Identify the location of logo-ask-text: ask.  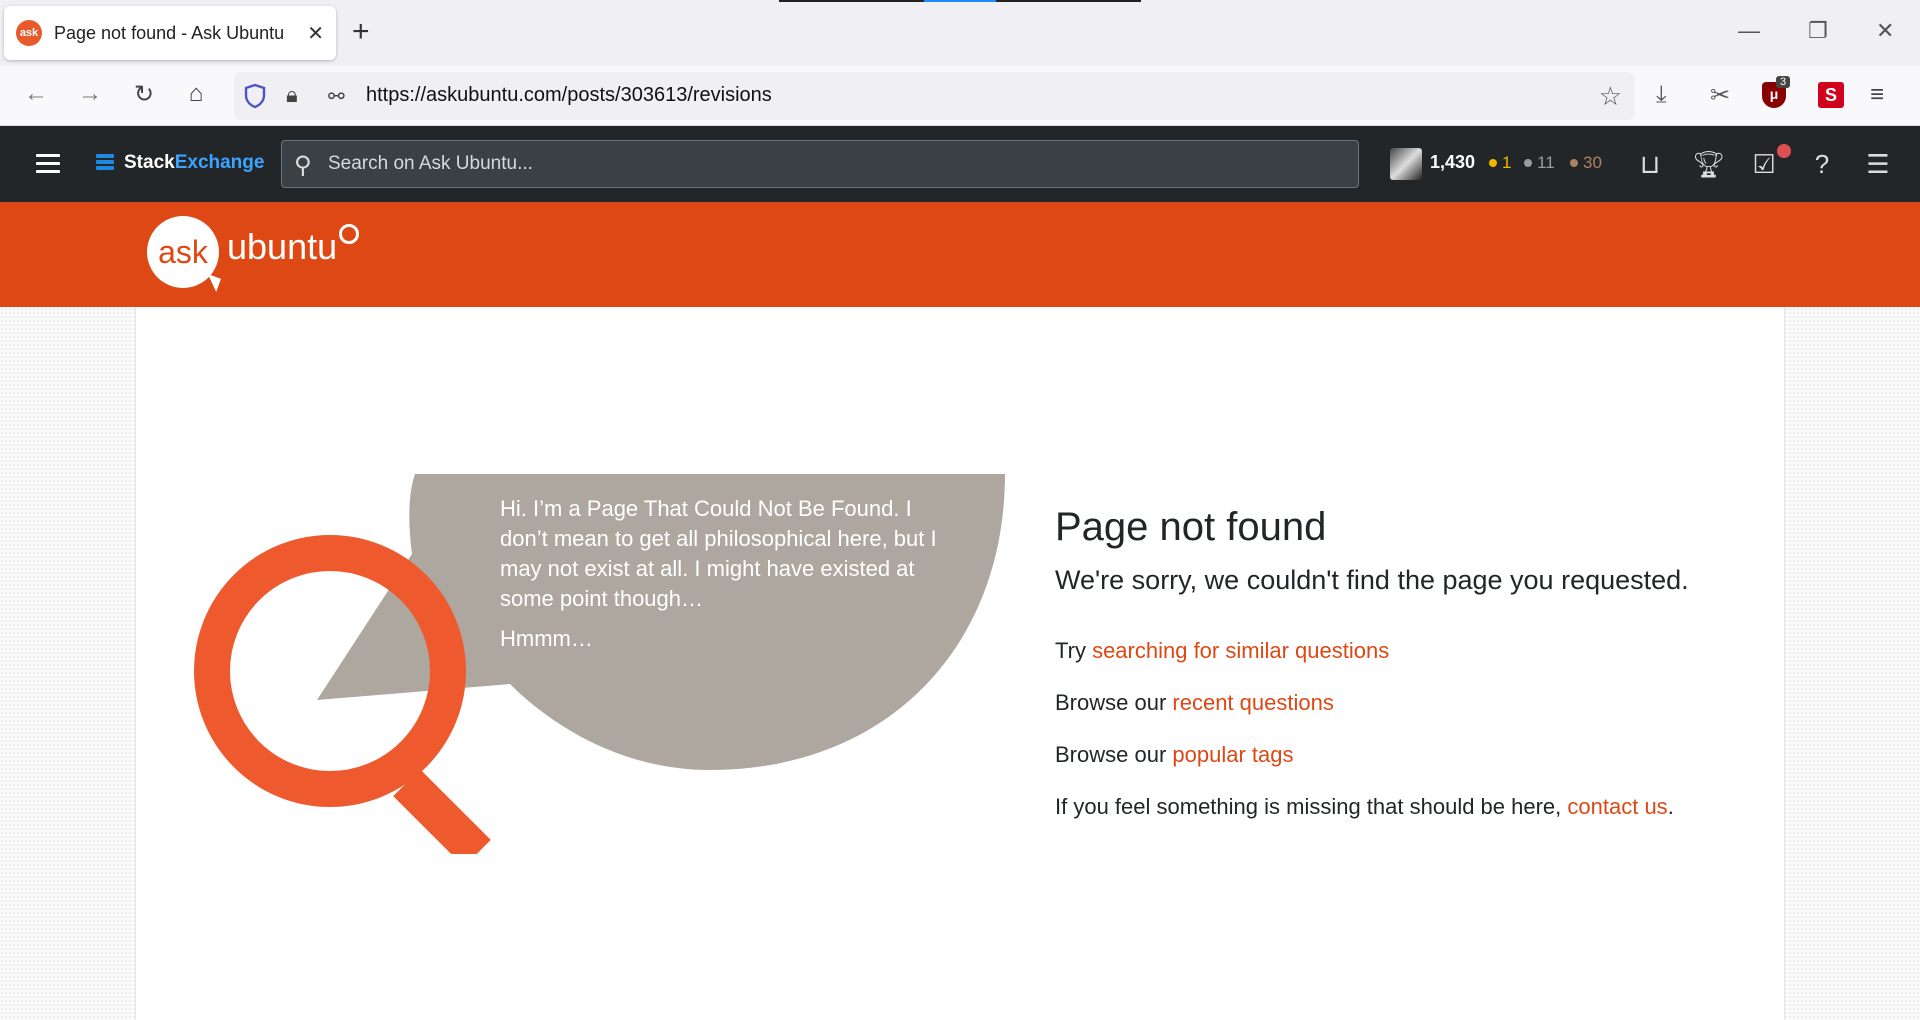
(183, 251).